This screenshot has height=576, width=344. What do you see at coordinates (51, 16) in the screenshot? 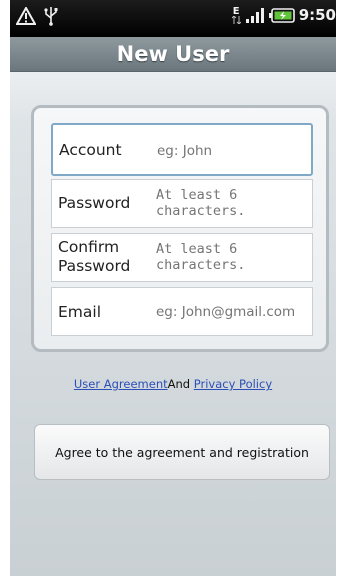
I see `usb-icon` at bounding box center [51, 16].